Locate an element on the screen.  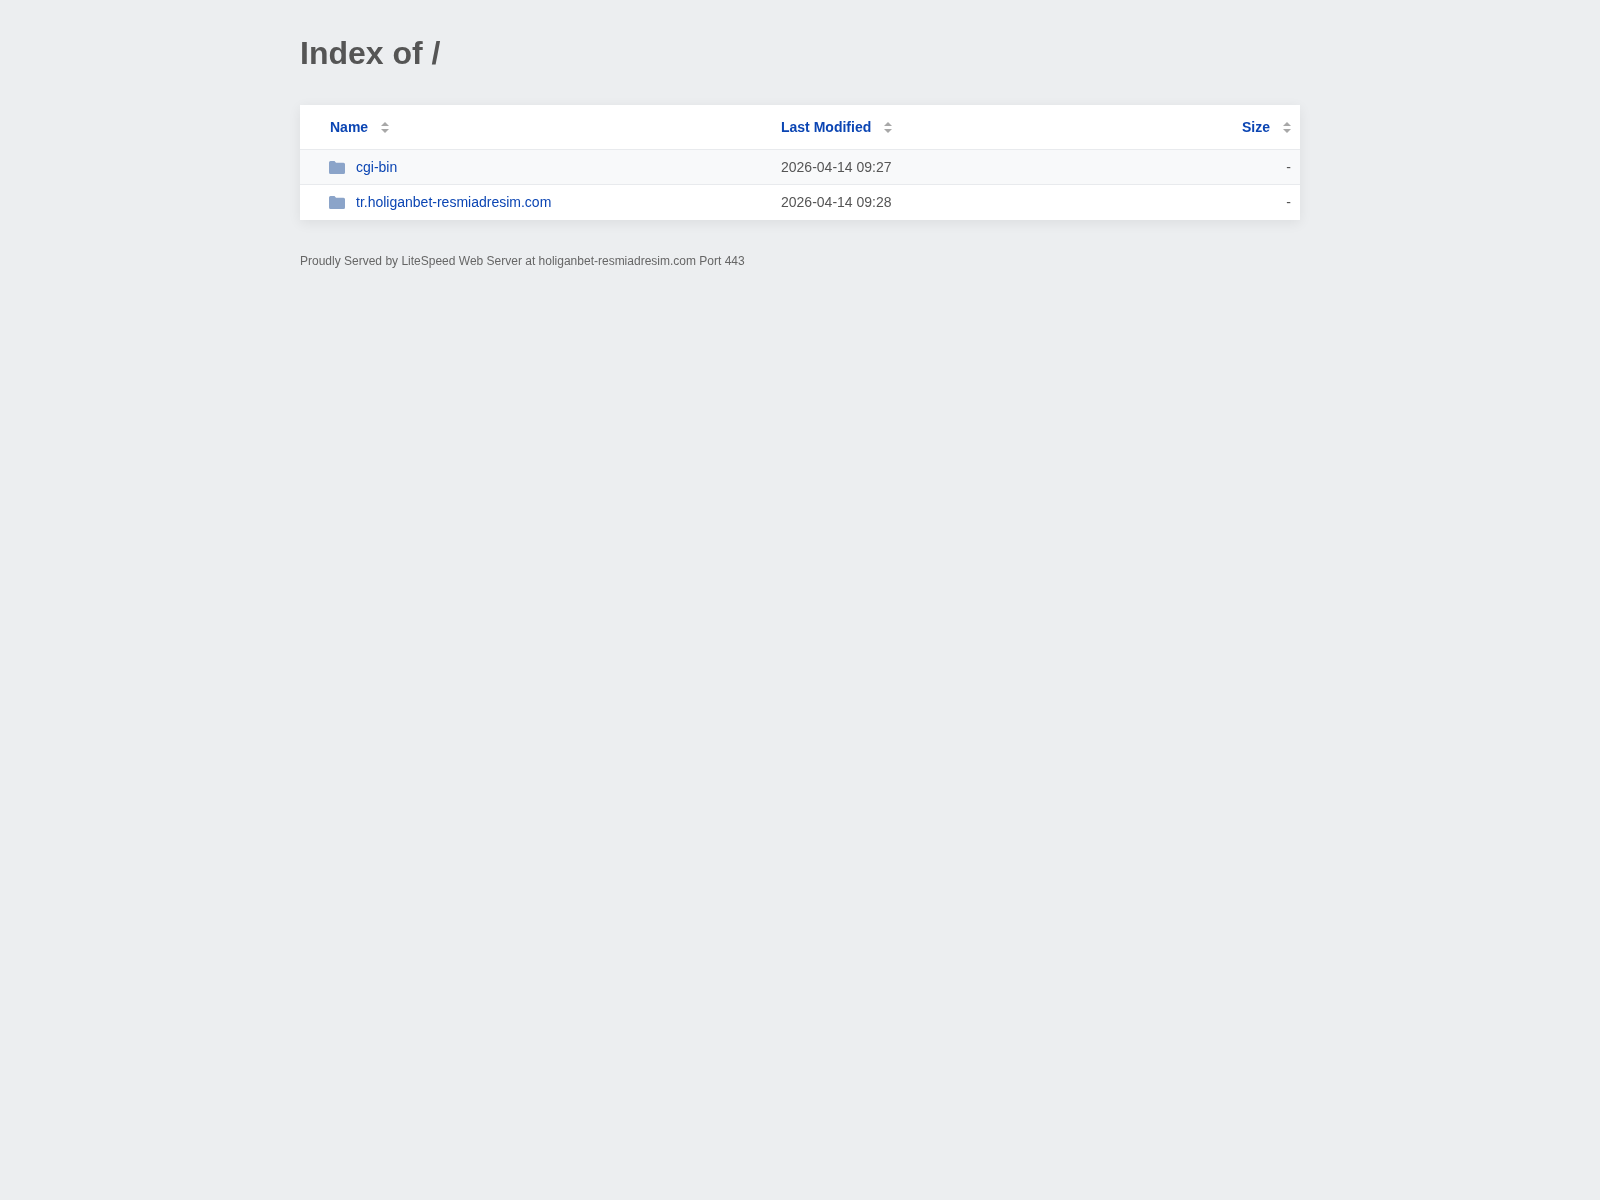
modified-date: 2026-04-14 09:27 is located at coordinates (836, 167).